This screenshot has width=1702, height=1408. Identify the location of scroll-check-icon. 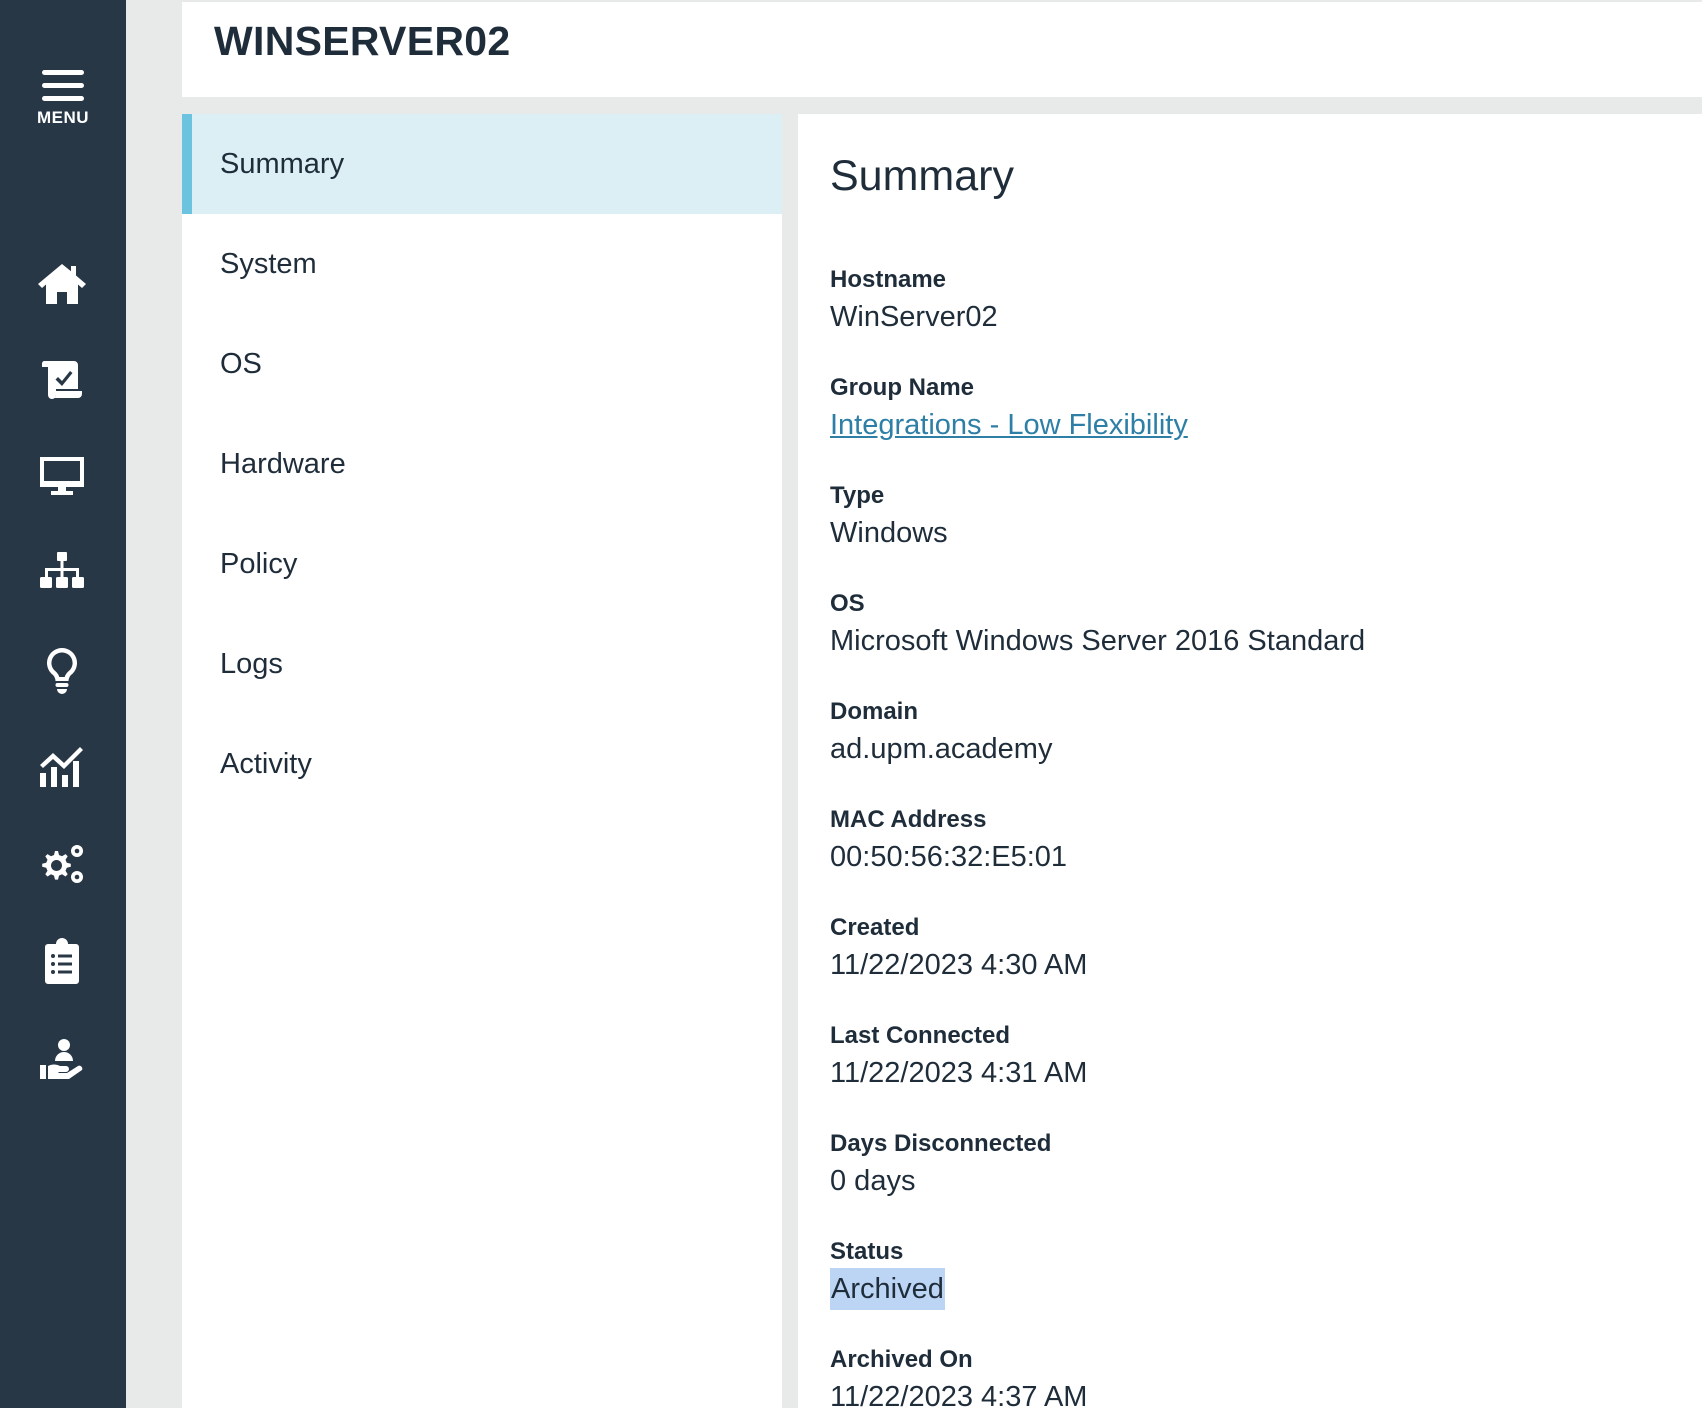
(62, 377).